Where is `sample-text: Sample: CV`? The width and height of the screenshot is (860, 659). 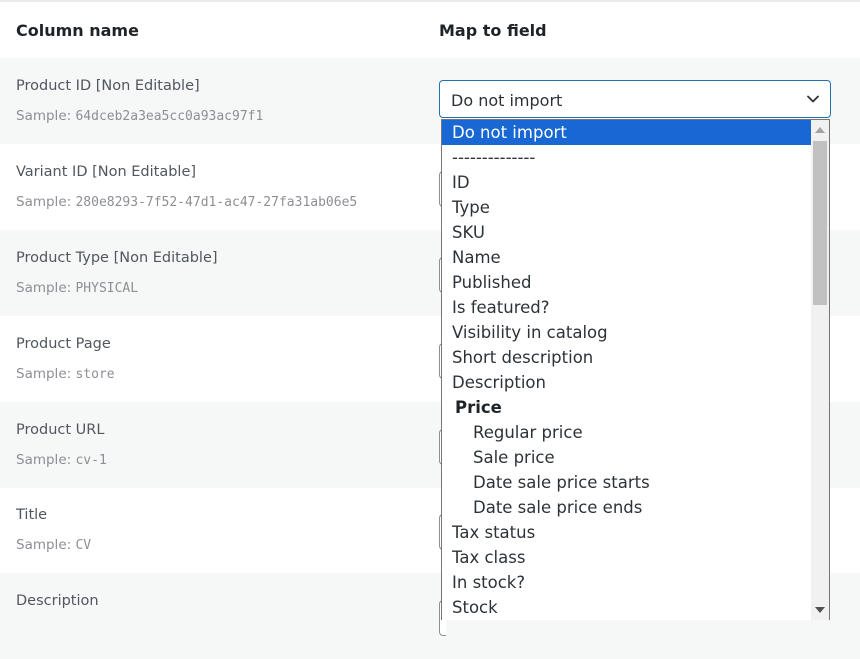
sample-text: Sample: CV is located at coordinates (54, 545).